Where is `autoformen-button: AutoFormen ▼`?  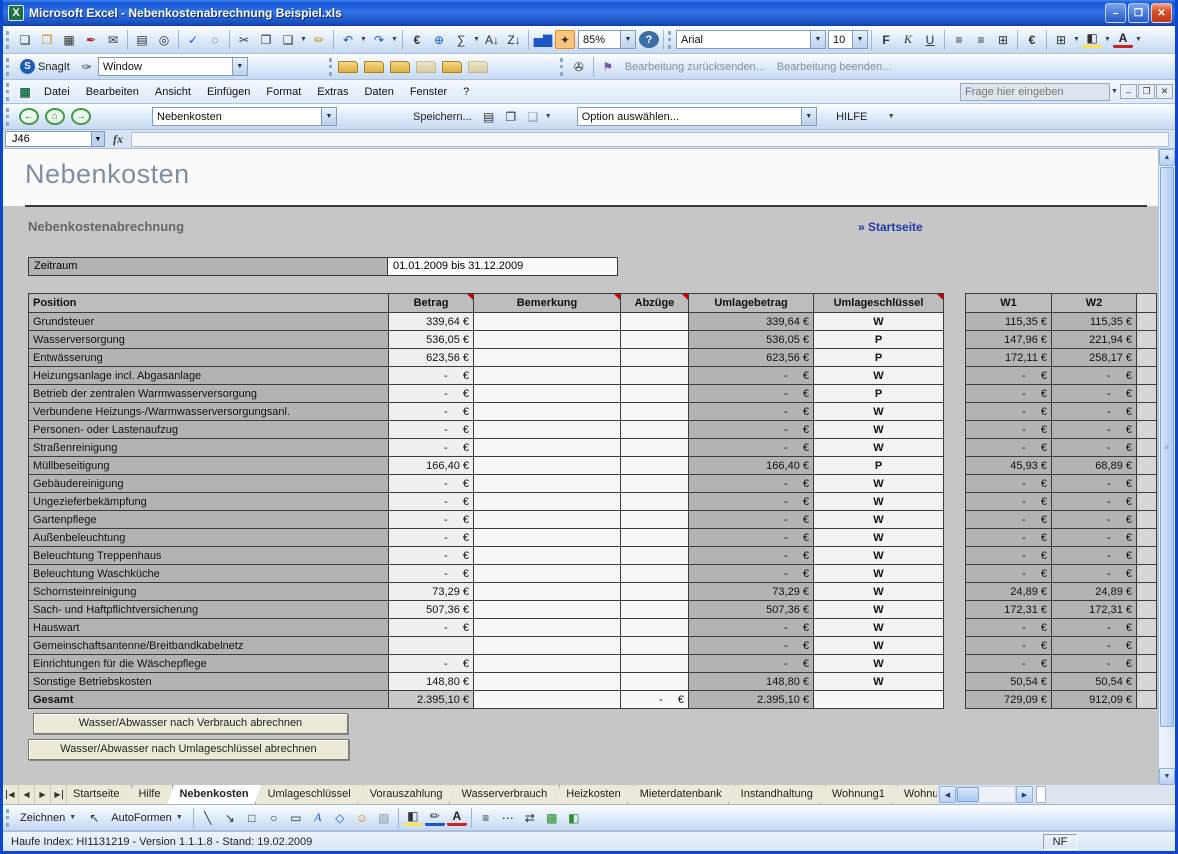 autoformen-button: AutoFormen ▼ is located at coordinates (147, 817).